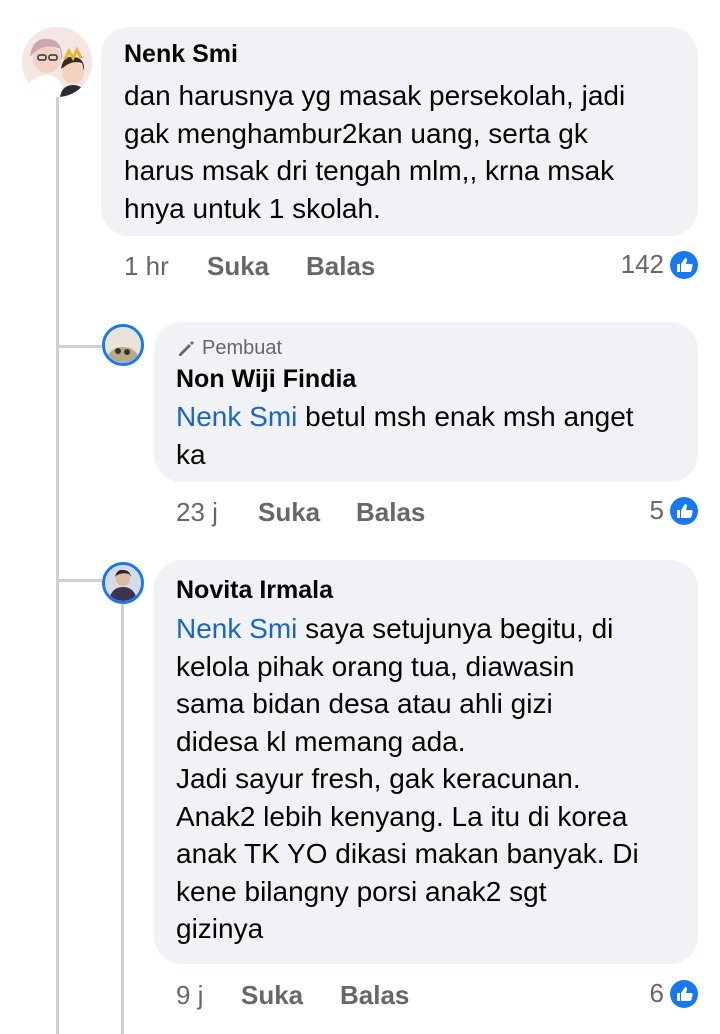  What do you see at coordinates (181, 54) in the screenshot?
I see `comment-author: Nenk Smi` at bounding box center [181, 54].